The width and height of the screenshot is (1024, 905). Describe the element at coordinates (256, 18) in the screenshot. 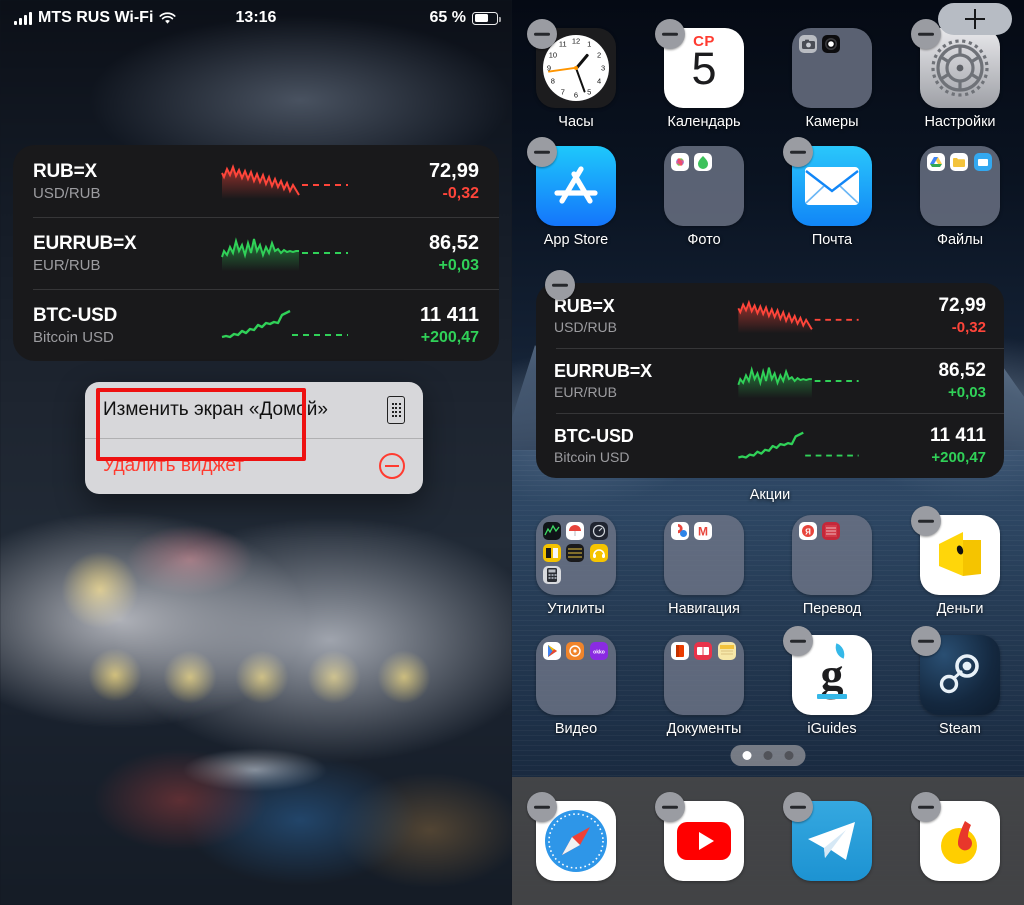

I see `status-bar: MTS RUS Wi-Fi 13:16 65 %` at that location.